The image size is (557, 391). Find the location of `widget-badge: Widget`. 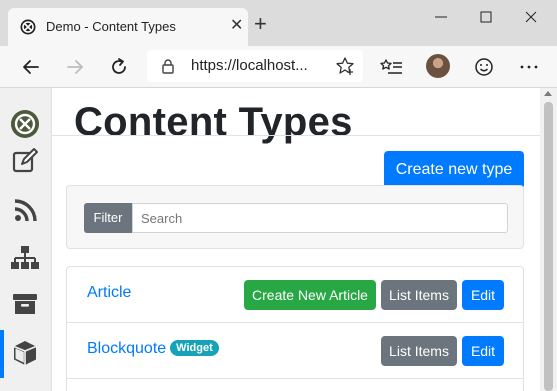

widget-badge: Widget is located at coordinates (194, 348).